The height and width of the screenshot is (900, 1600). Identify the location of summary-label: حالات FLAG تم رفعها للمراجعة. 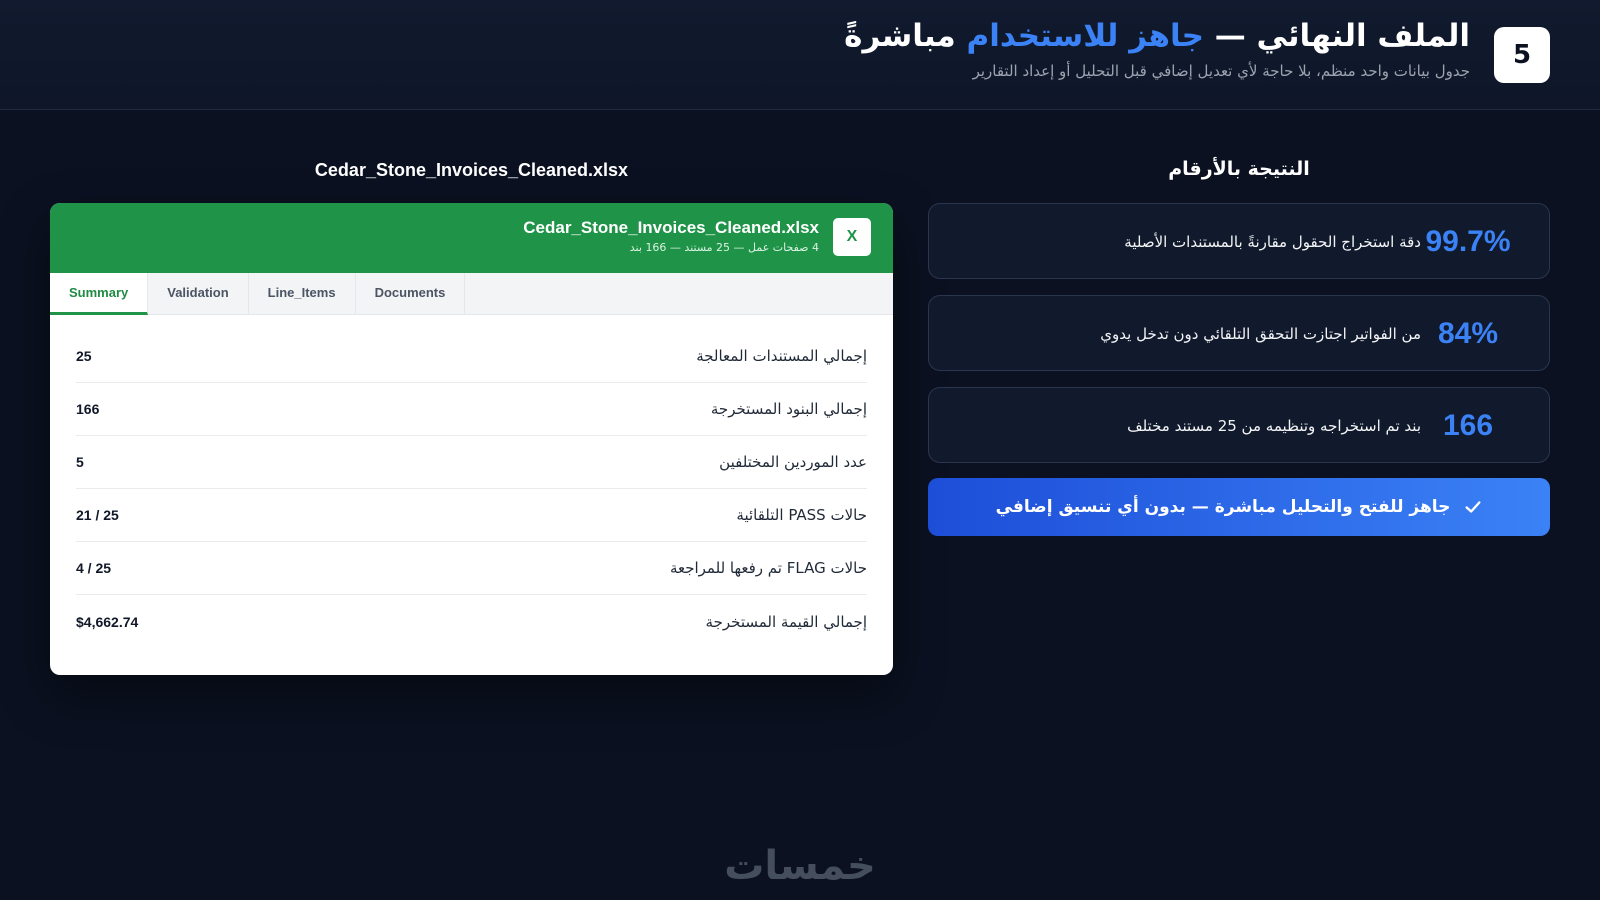
(768, 568).